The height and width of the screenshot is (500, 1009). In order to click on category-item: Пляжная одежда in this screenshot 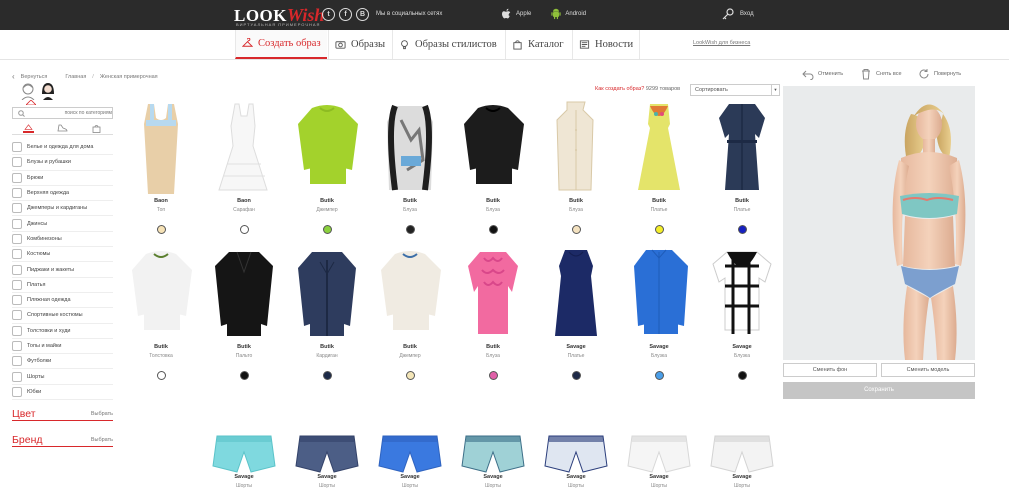, I will do `click(62, 301)`.